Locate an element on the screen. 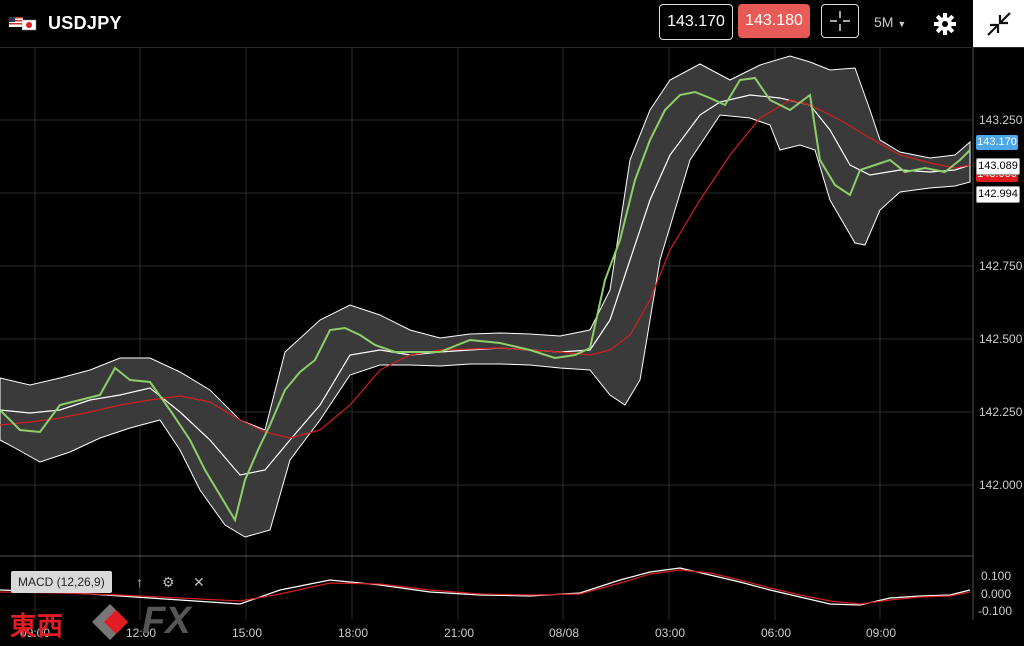 The height and width of the screenshot is (646, 1024). upper-band-price-tag: 143.089 is located at coordinates (998, 166).